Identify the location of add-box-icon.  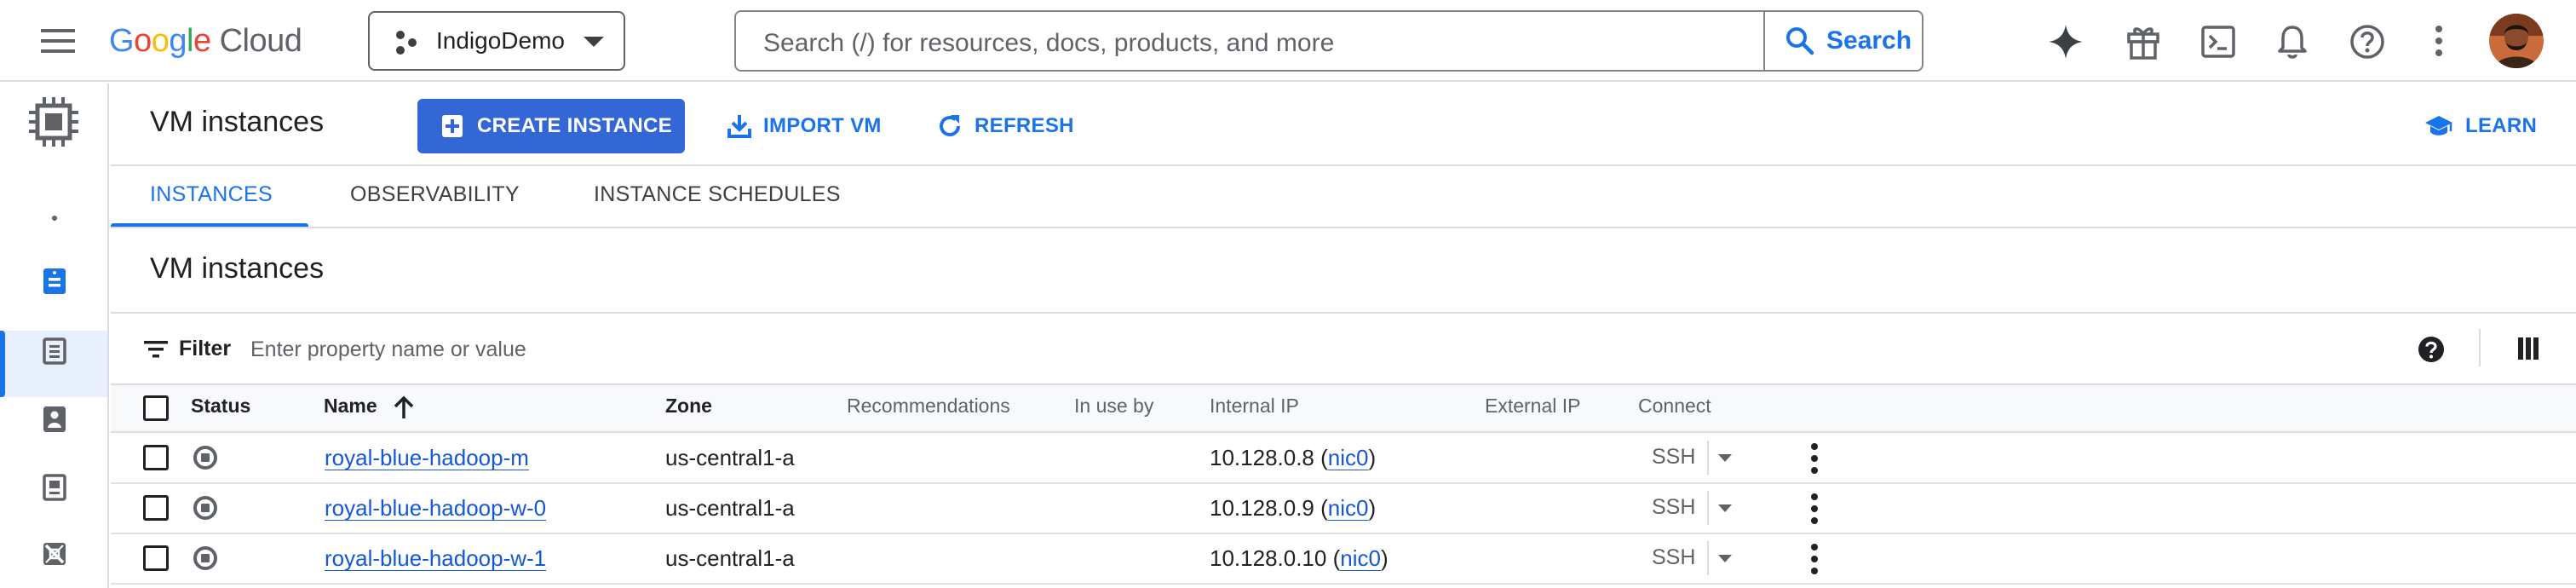
(452, 126).